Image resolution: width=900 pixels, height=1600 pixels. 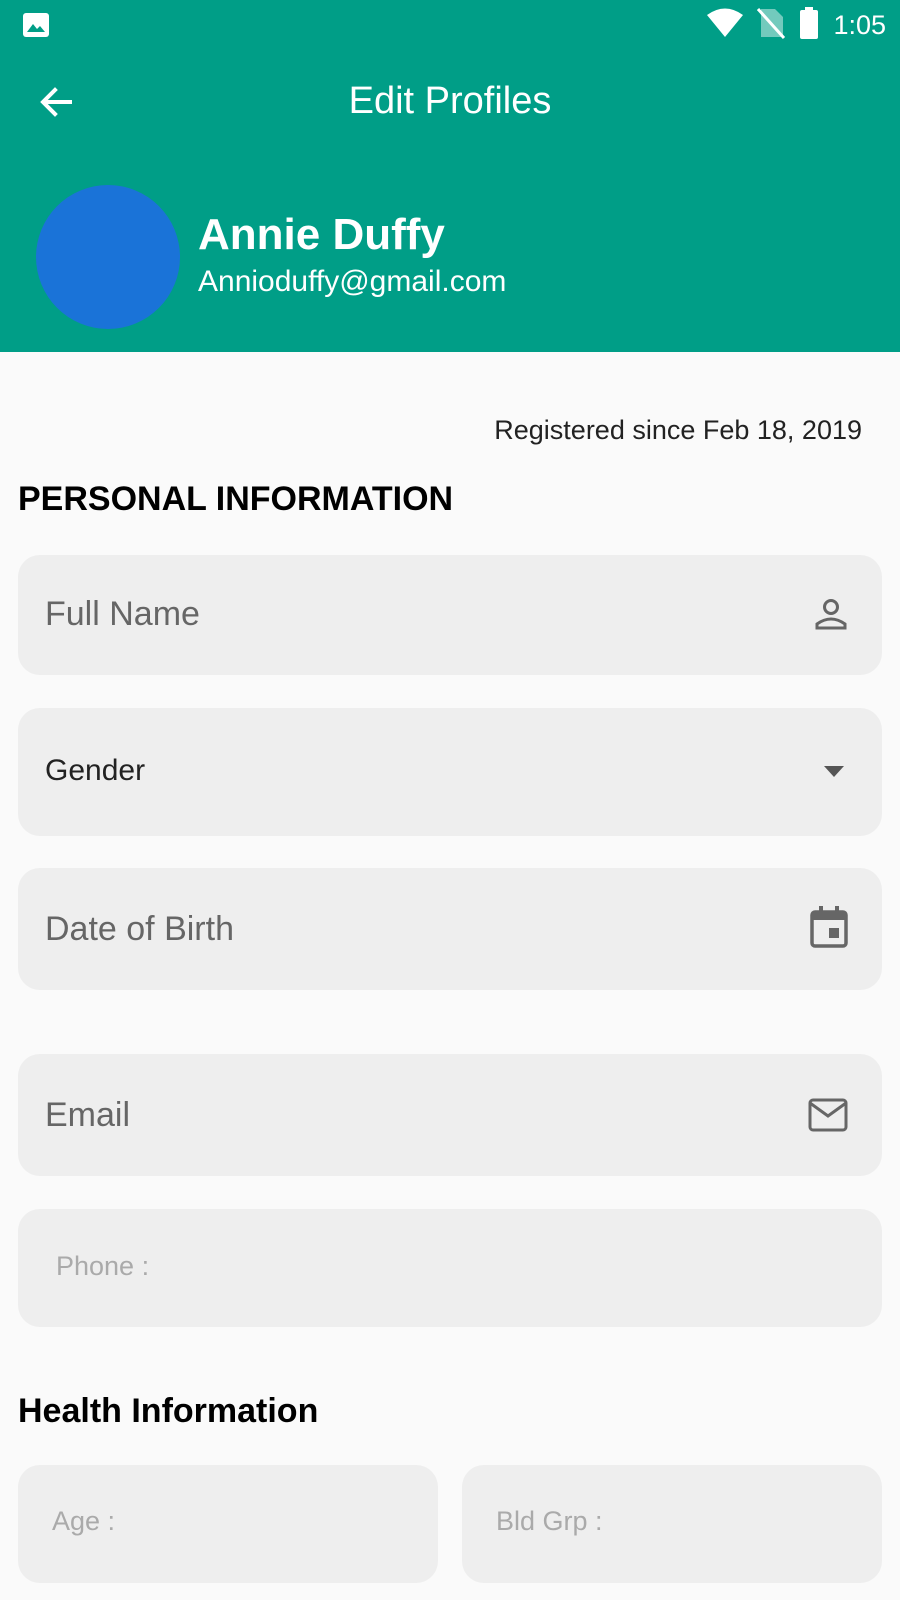 What do you see at coordinates (236, 499) in the screenshot?
I see `personal-info-heading: PERSONAL INFORMATION` at bounding box center [236, 499].